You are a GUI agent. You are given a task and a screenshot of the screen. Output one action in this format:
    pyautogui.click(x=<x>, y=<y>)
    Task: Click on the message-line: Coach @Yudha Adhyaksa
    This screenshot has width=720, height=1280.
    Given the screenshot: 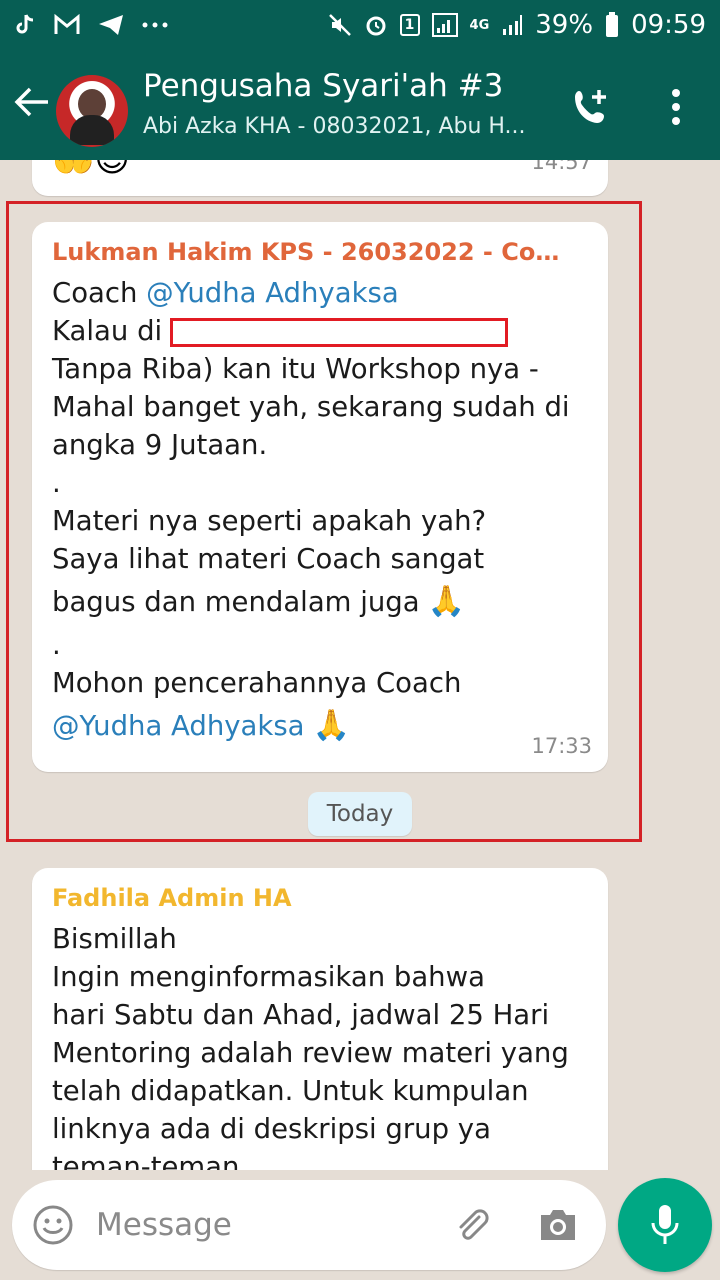 What is the action you would take?
    pyautogui.click(x=322, y=293)
    